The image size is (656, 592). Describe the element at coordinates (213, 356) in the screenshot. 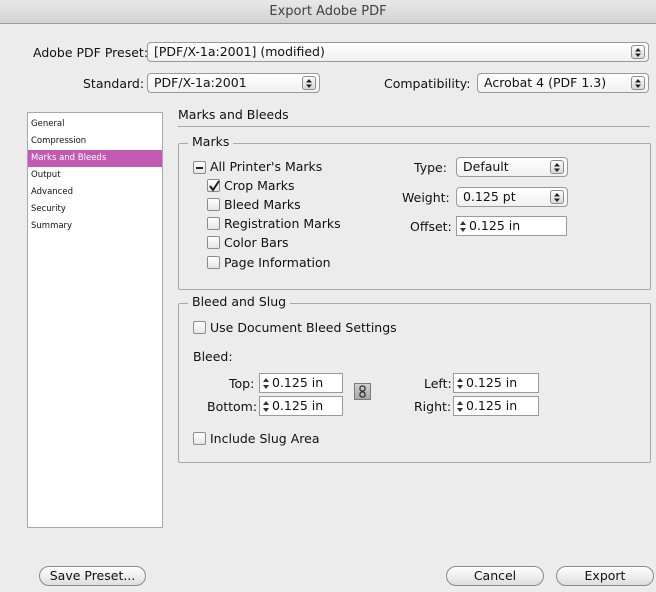

I see `bleed-label: Bleed:` at that location.